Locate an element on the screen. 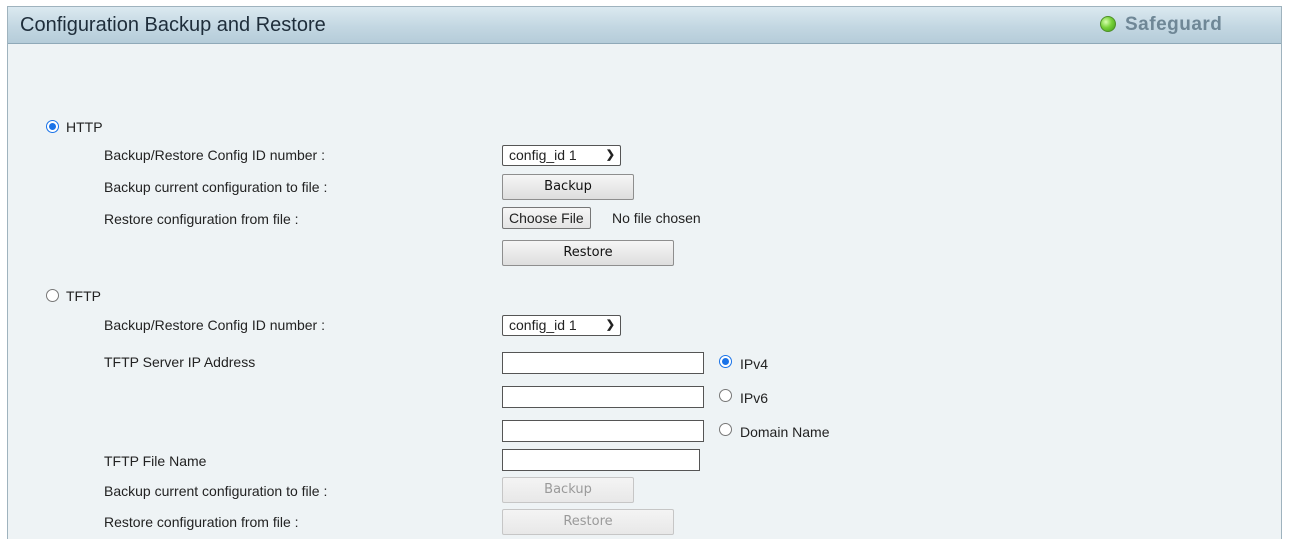  tftp-file-name-input is located at coordinates (601, 460).